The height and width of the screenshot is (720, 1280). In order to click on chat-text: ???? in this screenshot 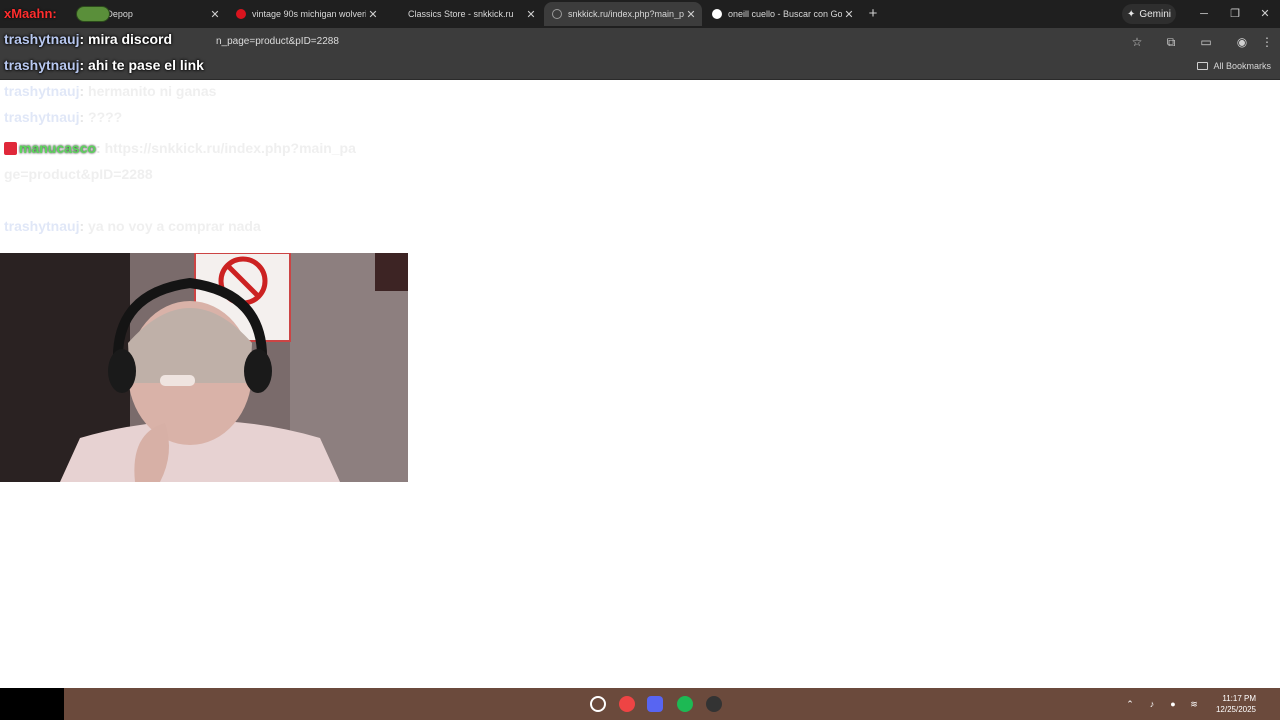, I will do `click(105, 117)`.